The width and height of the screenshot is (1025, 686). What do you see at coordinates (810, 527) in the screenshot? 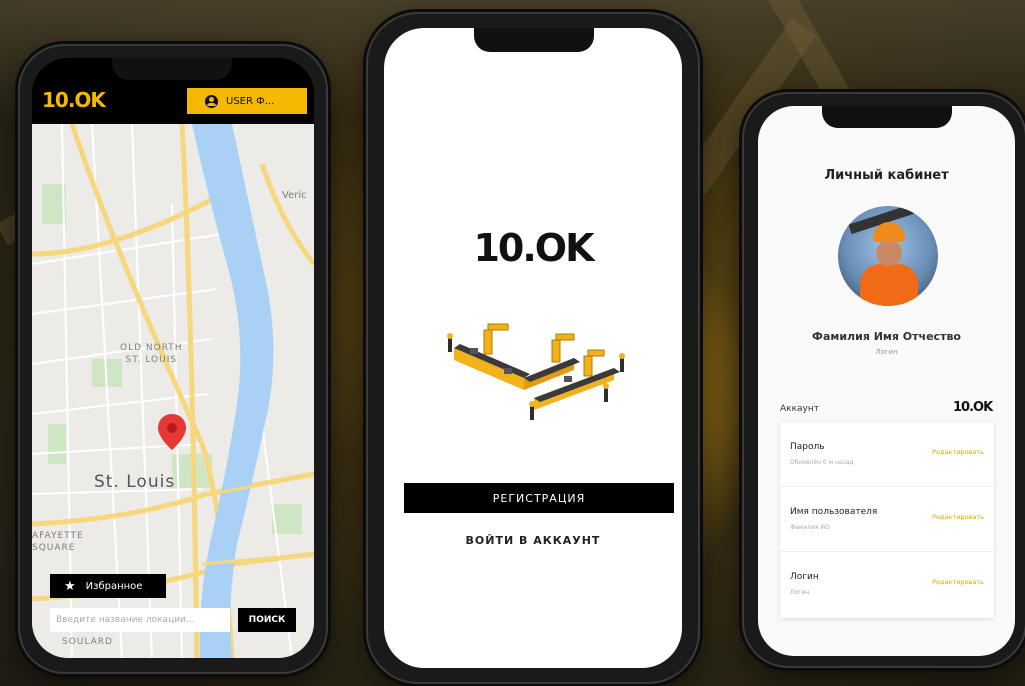
I see `row-subtext: Фамилия ИО` at bounding box center [810, 527].